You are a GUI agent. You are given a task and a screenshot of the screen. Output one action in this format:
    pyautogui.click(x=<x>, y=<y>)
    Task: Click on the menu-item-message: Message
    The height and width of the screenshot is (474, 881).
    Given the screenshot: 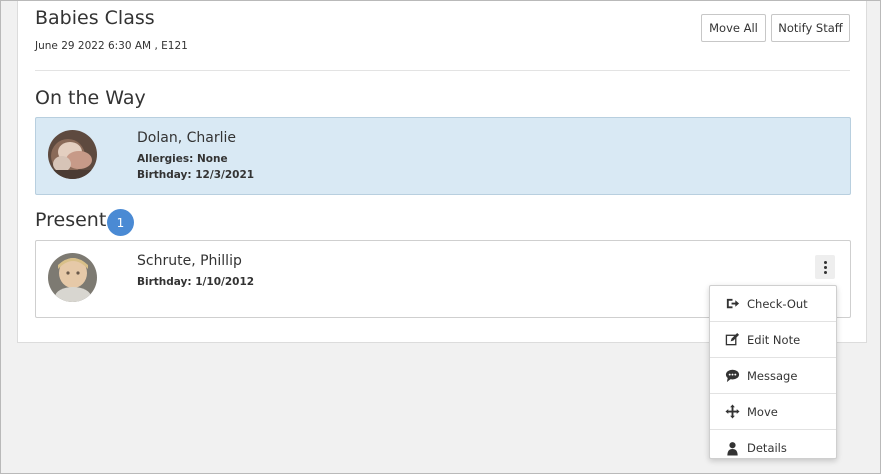 What is the action you would take?
    pyautogui.click(x=773, y=376)
    